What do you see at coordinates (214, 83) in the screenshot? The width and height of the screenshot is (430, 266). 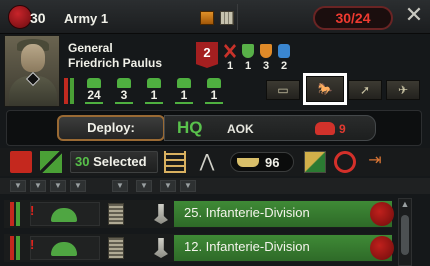 I see `support-icon` at bounding box center [214, 83].